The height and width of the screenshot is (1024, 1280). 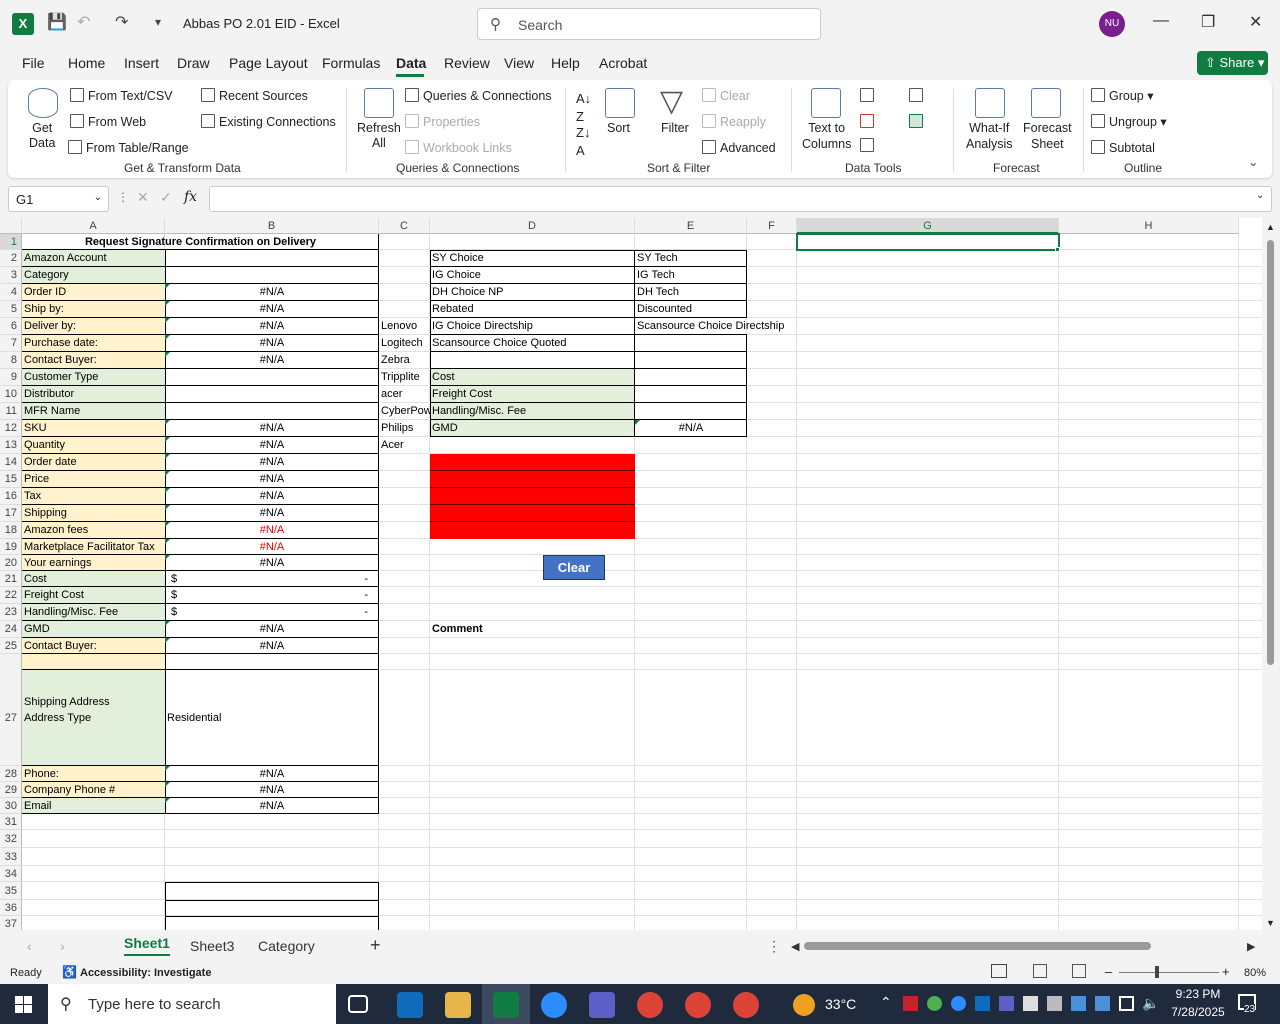 I want to click on select-all-corner, so click(x=11, y=226).